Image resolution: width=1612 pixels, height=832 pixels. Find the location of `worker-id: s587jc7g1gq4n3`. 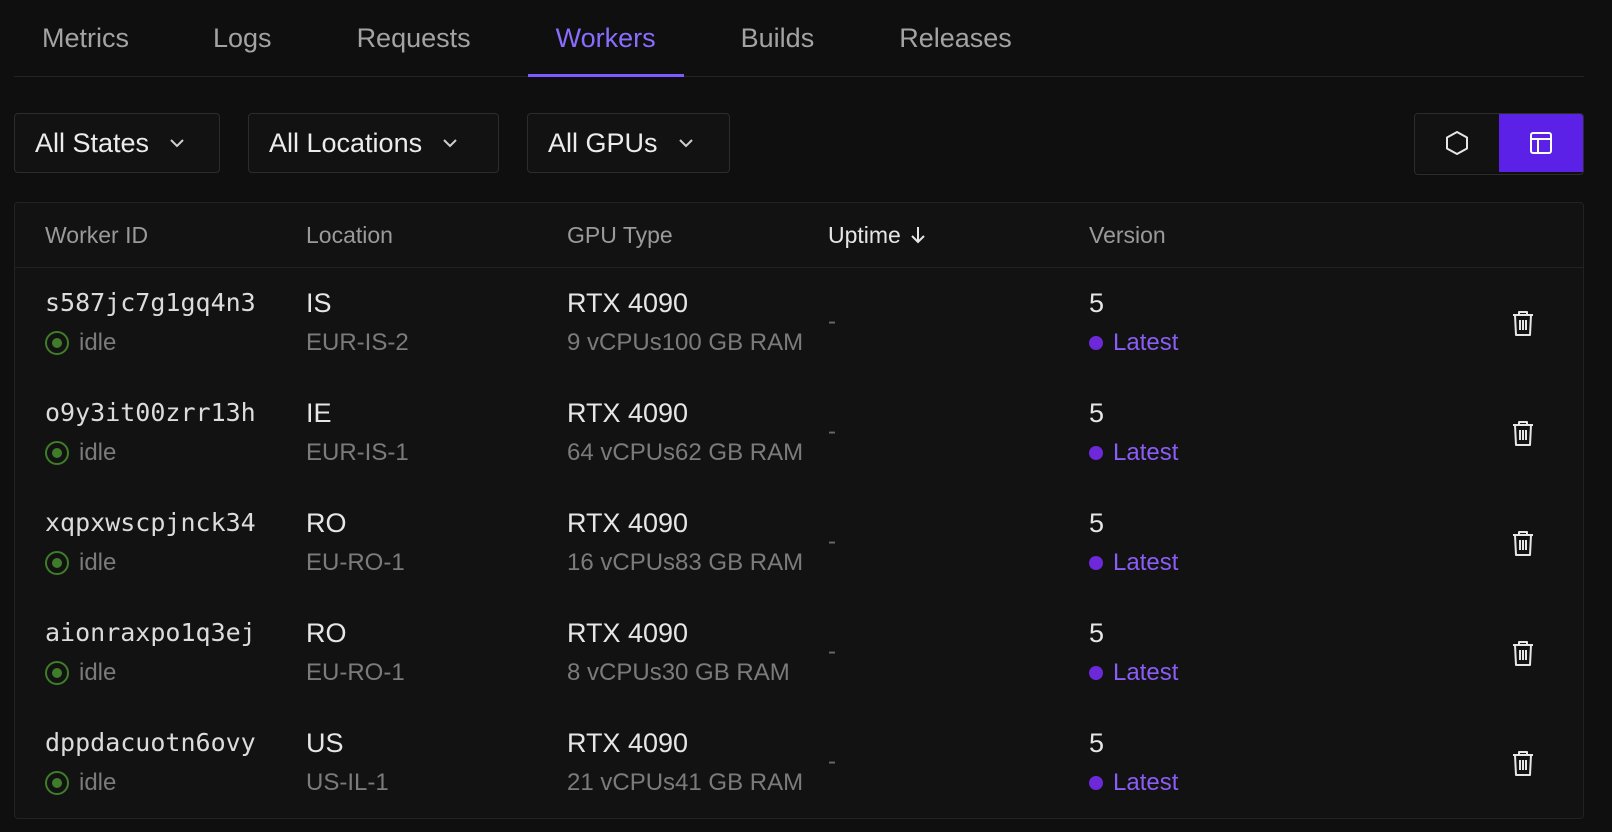

worker-id: s587jc7g1gq4n3 is located at coordinates (163, 302).